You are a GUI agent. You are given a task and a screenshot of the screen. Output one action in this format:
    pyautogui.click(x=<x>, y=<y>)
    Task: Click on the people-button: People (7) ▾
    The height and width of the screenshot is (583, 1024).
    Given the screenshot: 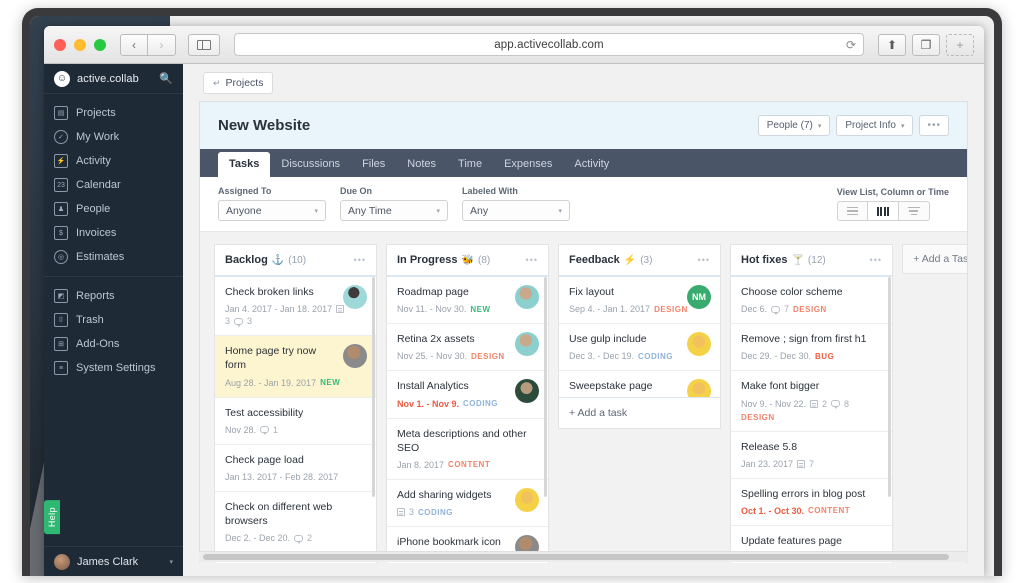 What is the action you would take?
    pyautogui.click(x=794, y=125)
    